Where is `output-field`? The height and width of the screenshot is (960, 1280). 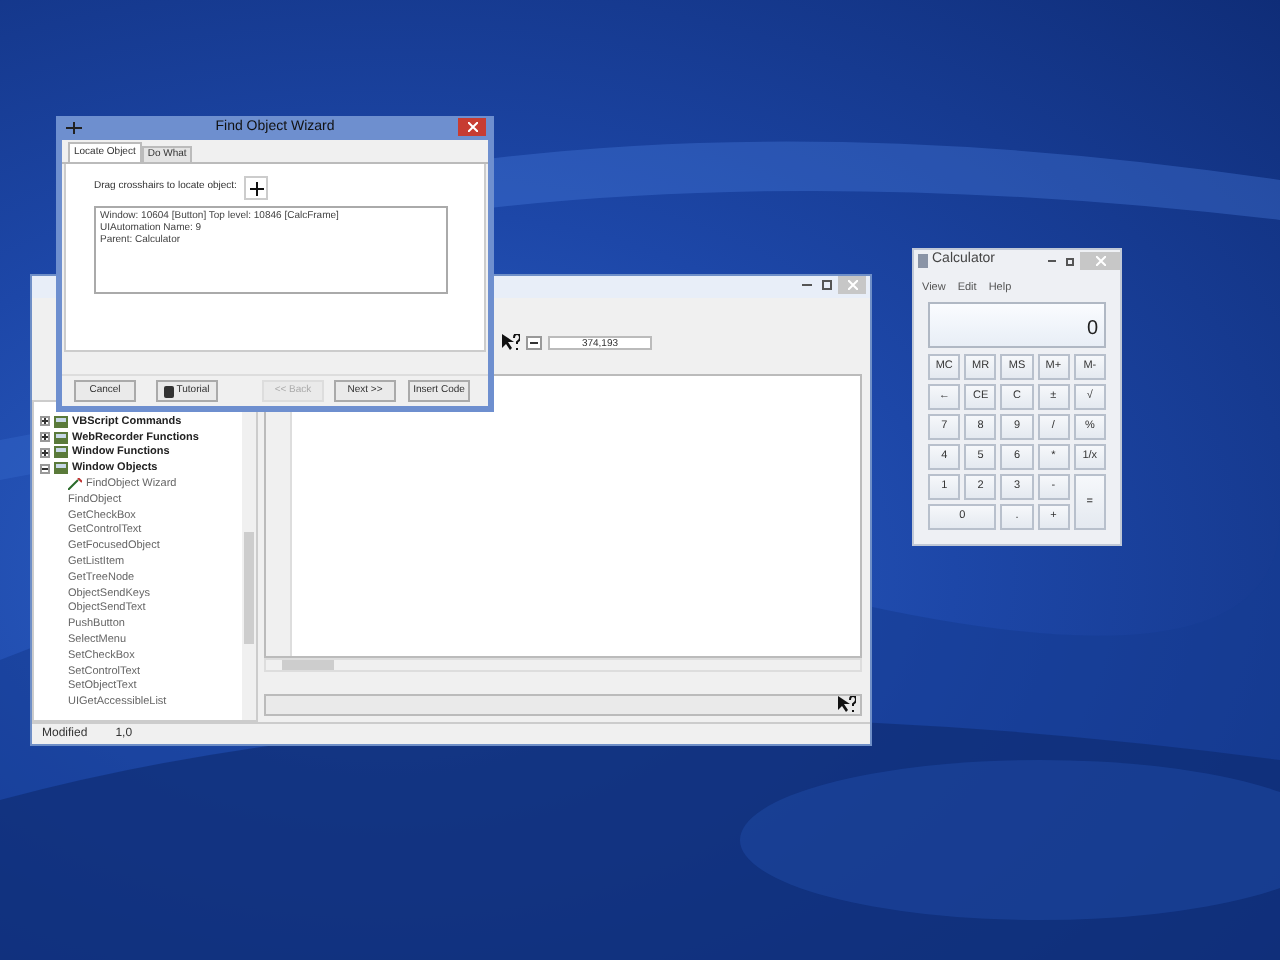 output-field is located at coordinates (563, 705).